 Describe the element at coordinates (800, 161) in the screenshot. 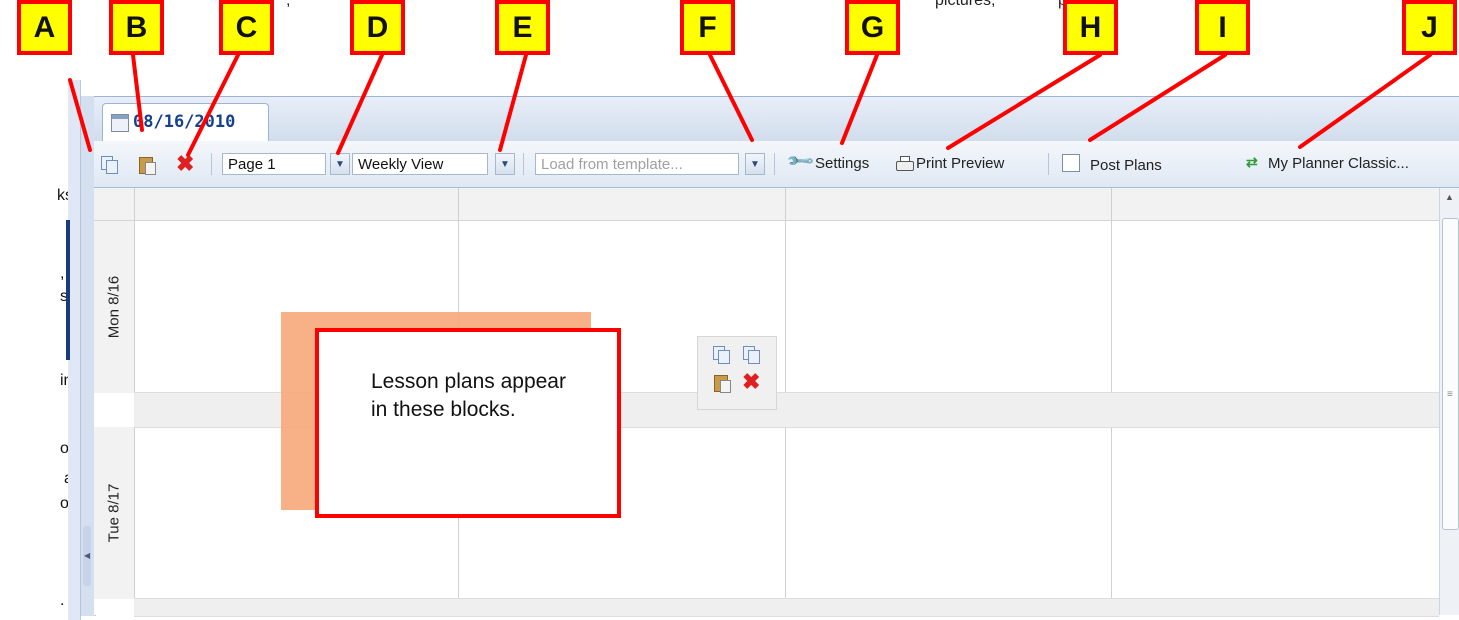

I see `wrench-icon: 🔧` at that location.